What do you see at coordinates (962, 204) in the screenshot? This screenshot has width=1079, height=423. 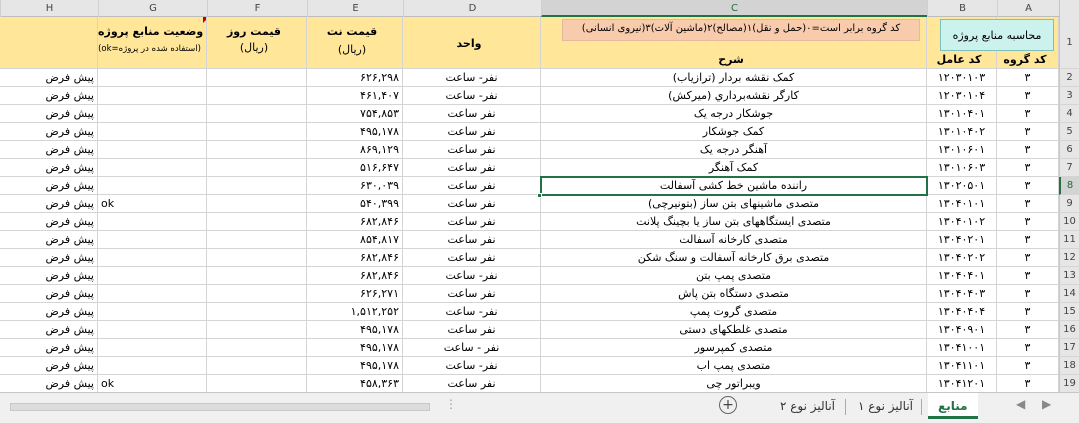 I see `factor-code-cell: ۱۳۰۴۰۱۰۱` at bounding box center [962, 204].